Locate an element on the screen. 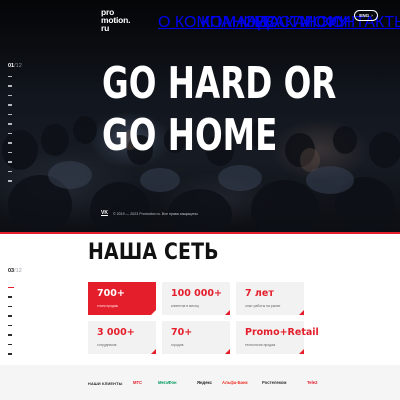  stat-label: сотрудников is located at coordinates (107, 345).